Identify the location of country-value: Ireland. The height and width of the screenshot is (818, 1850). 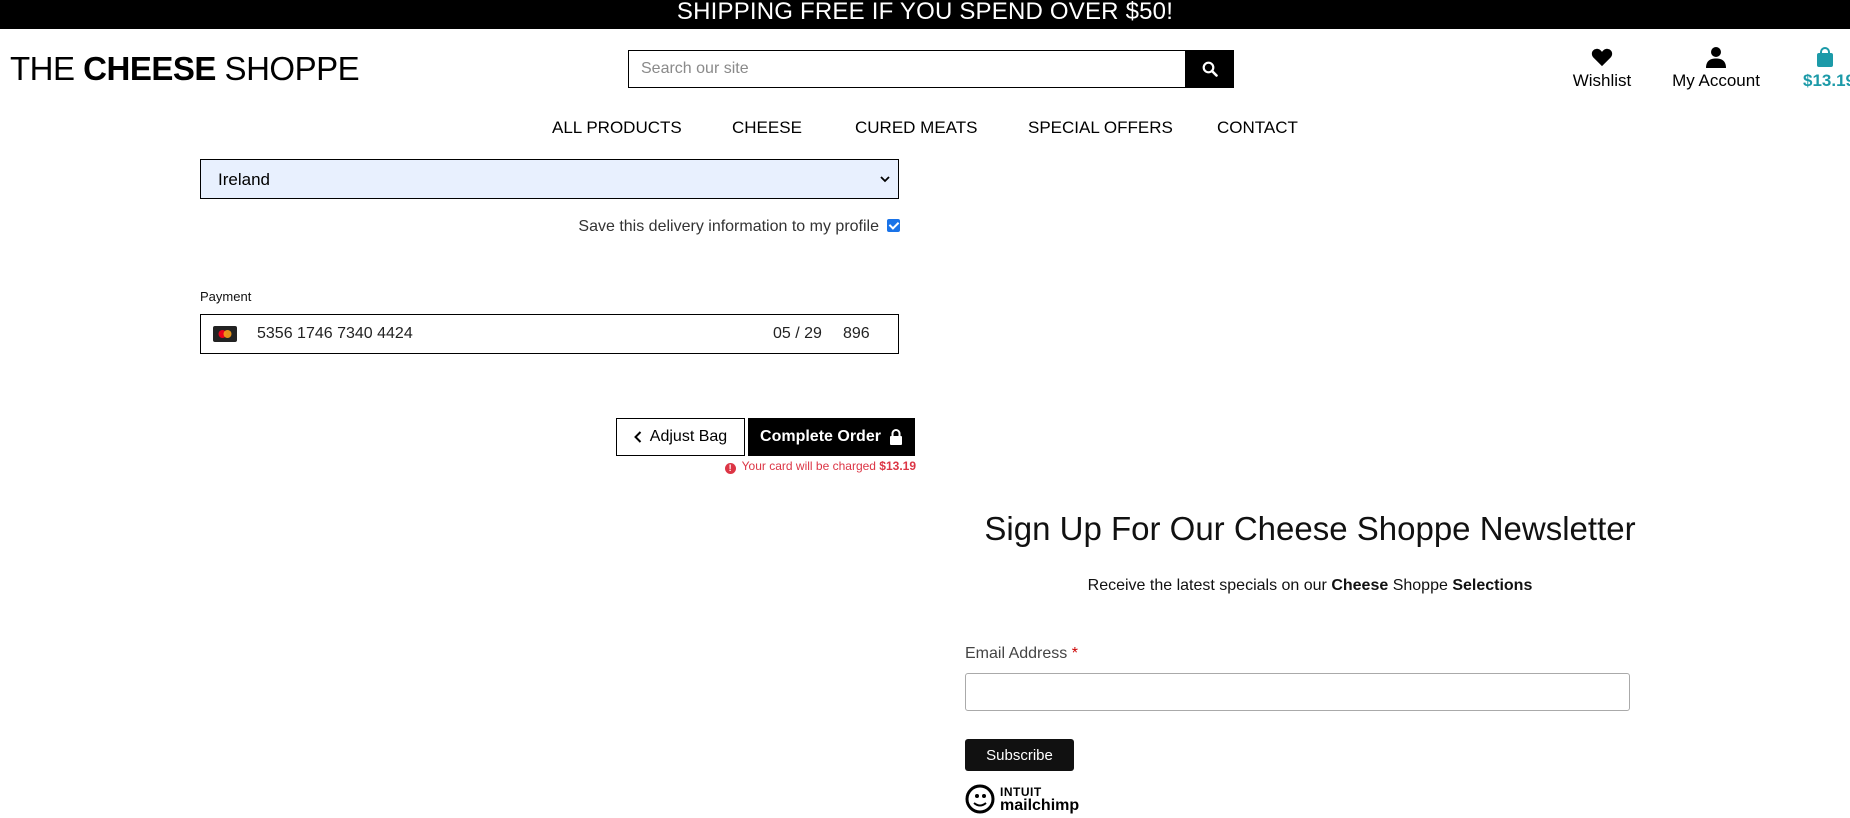
(244, 179).